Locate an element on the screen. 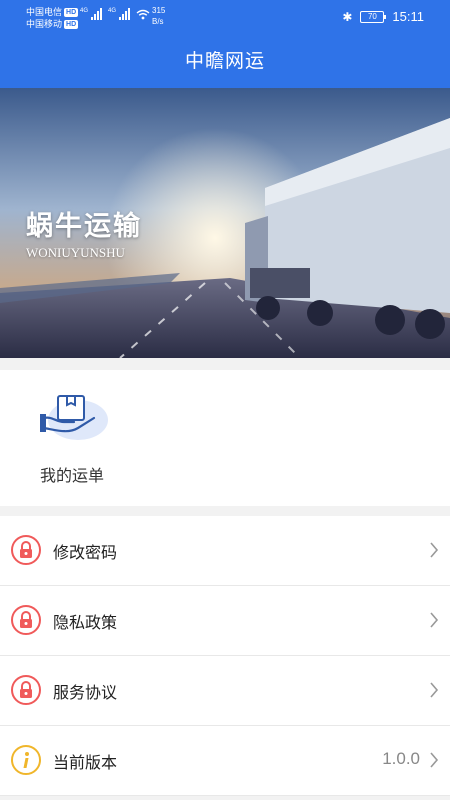  menu-item-label: 隐私政策 is located at coordinates (85, 623).